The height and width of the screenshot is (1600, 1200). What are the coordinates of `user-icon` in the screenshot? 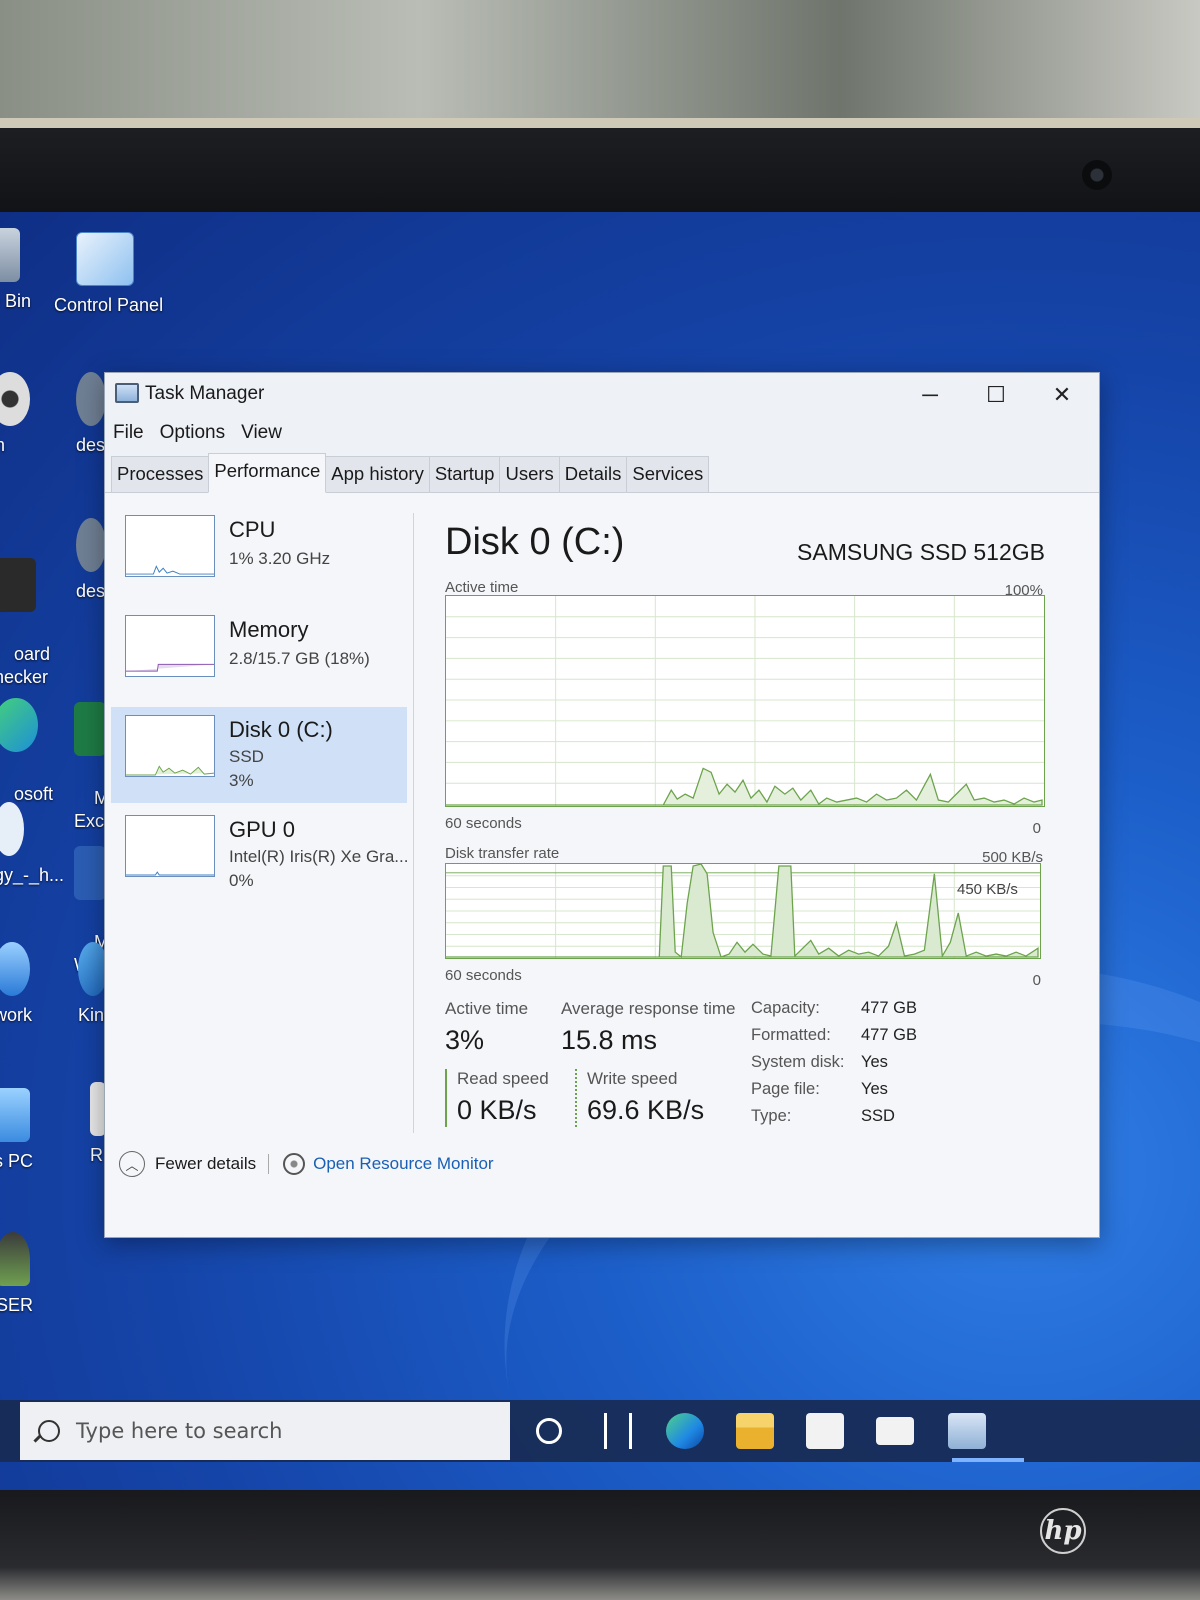 It's located at (15, 1259).